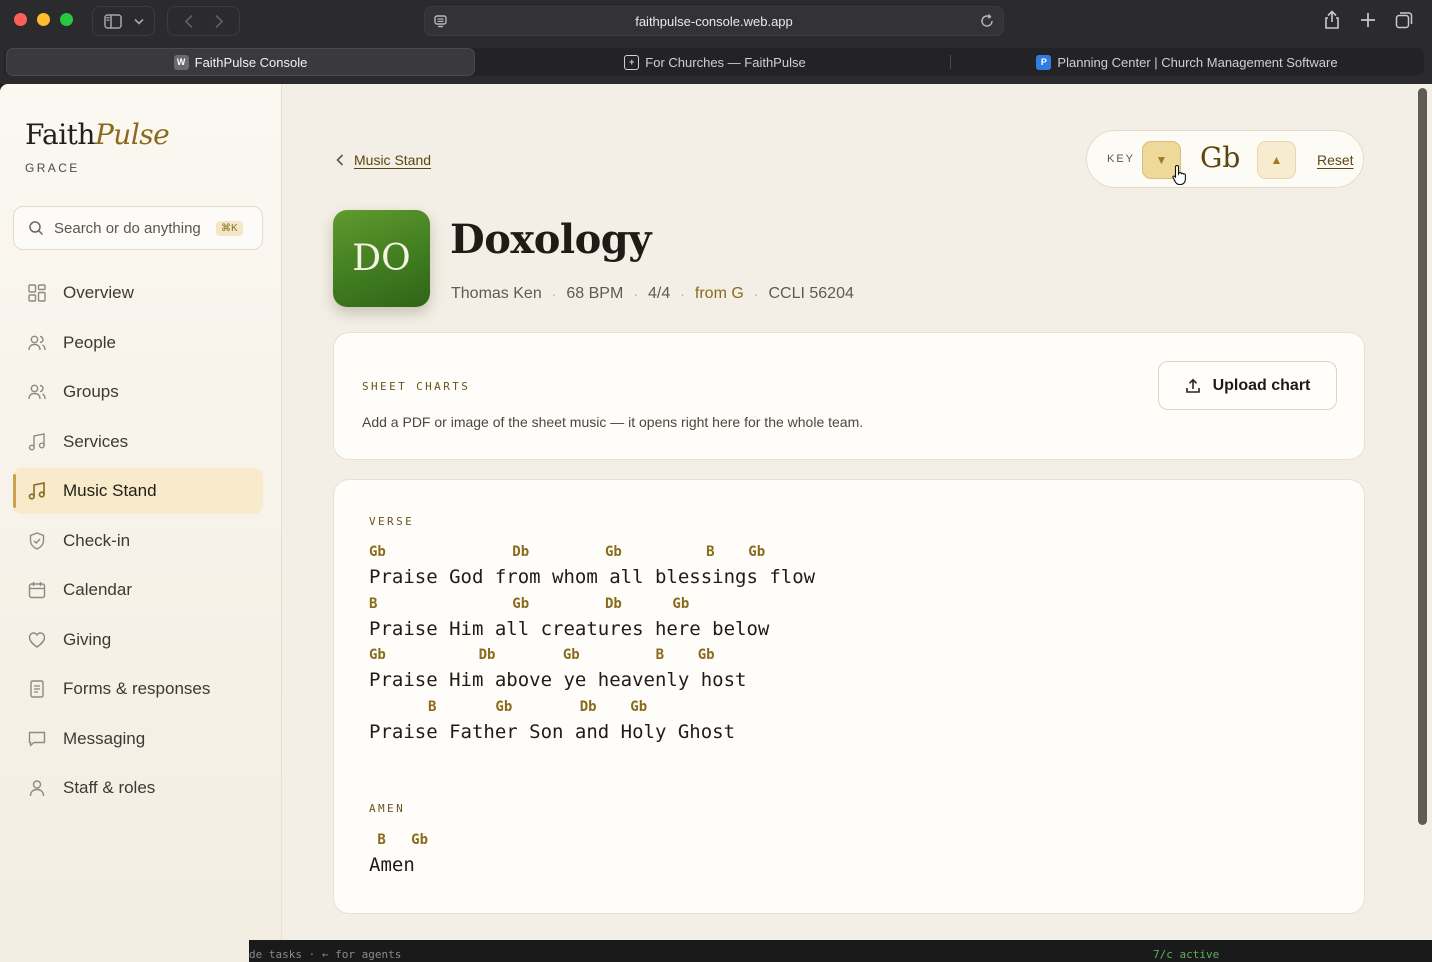 The width and height of the screenshot is (1432, 962). I want to click on upload-icon, so click(1192, 385).